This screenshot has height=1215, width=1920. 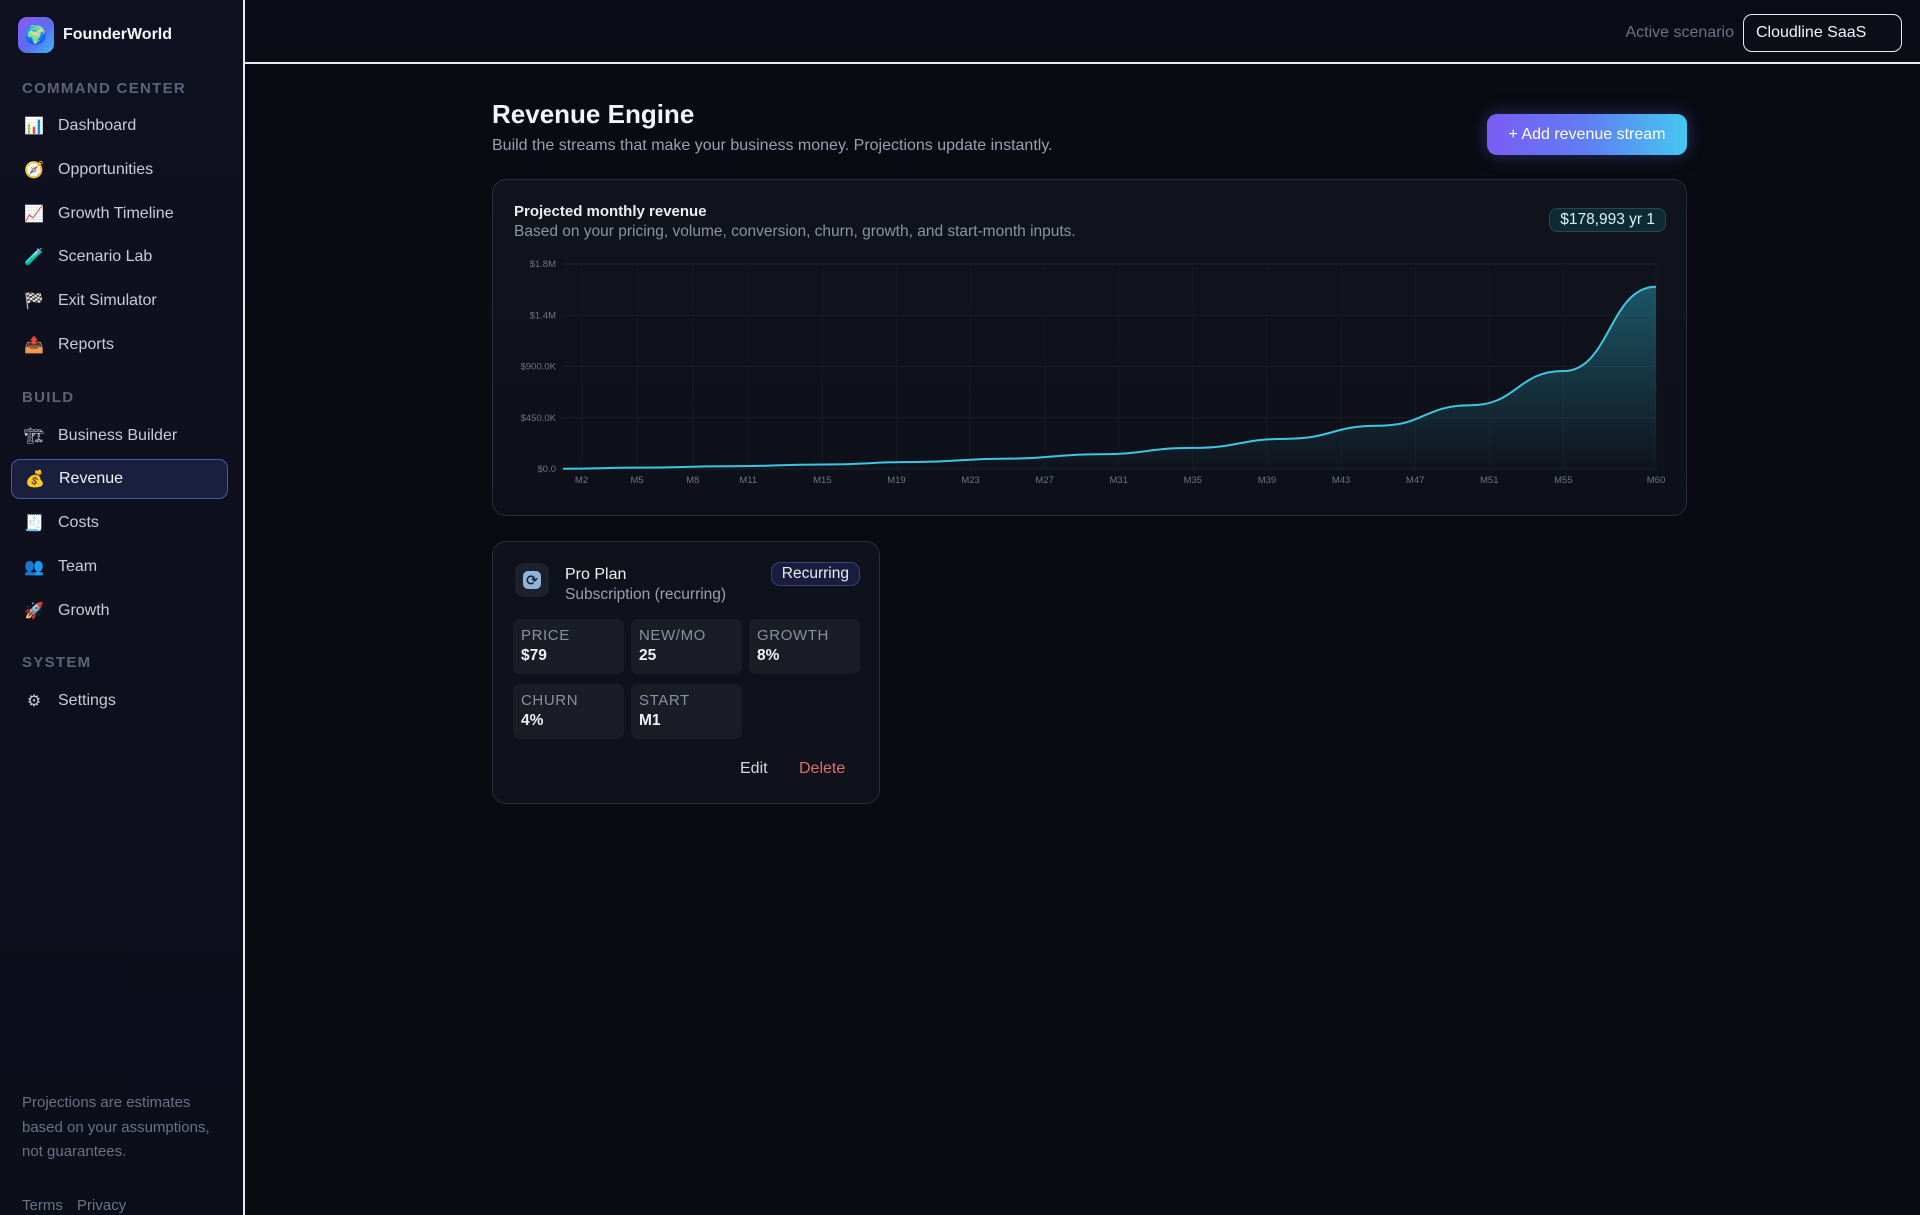 I want to click on x-tick-label: M8, so click(x=692, y=480).